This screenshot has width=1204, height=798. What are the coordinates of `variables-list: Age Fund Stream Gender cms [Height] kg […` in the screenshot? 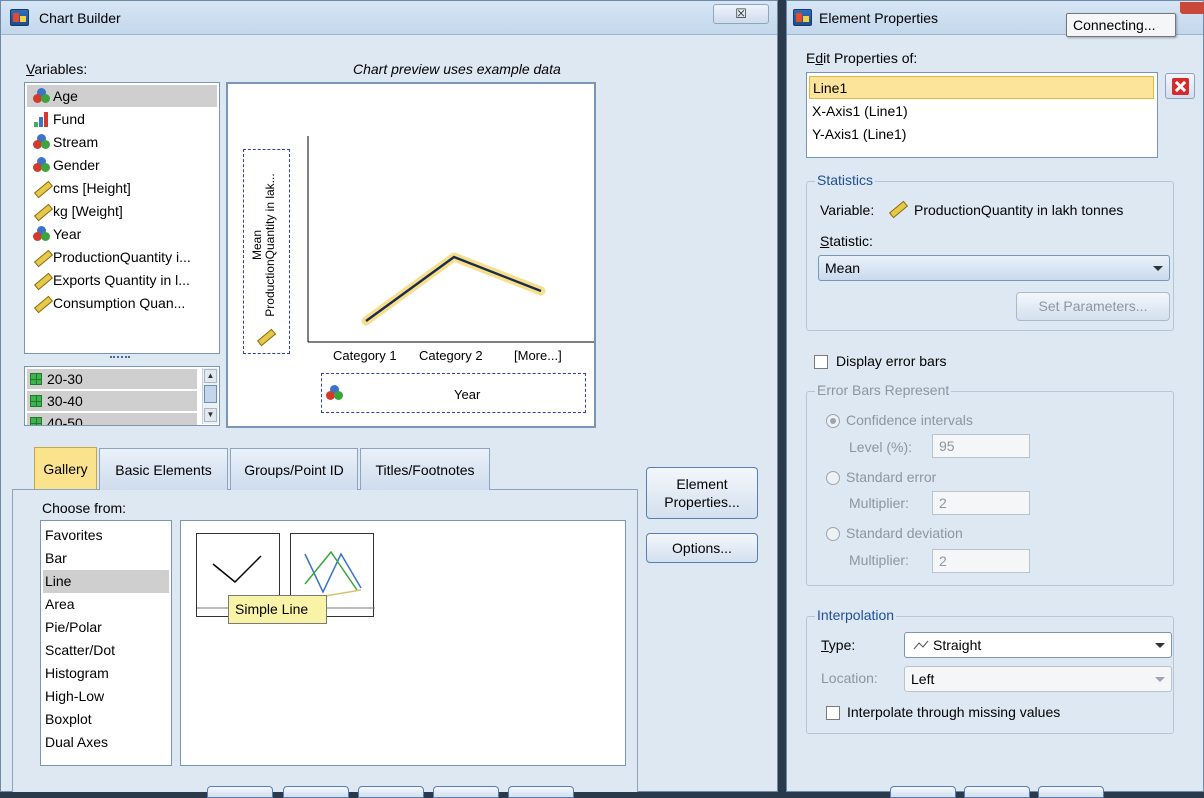 It's located at (122, 218).